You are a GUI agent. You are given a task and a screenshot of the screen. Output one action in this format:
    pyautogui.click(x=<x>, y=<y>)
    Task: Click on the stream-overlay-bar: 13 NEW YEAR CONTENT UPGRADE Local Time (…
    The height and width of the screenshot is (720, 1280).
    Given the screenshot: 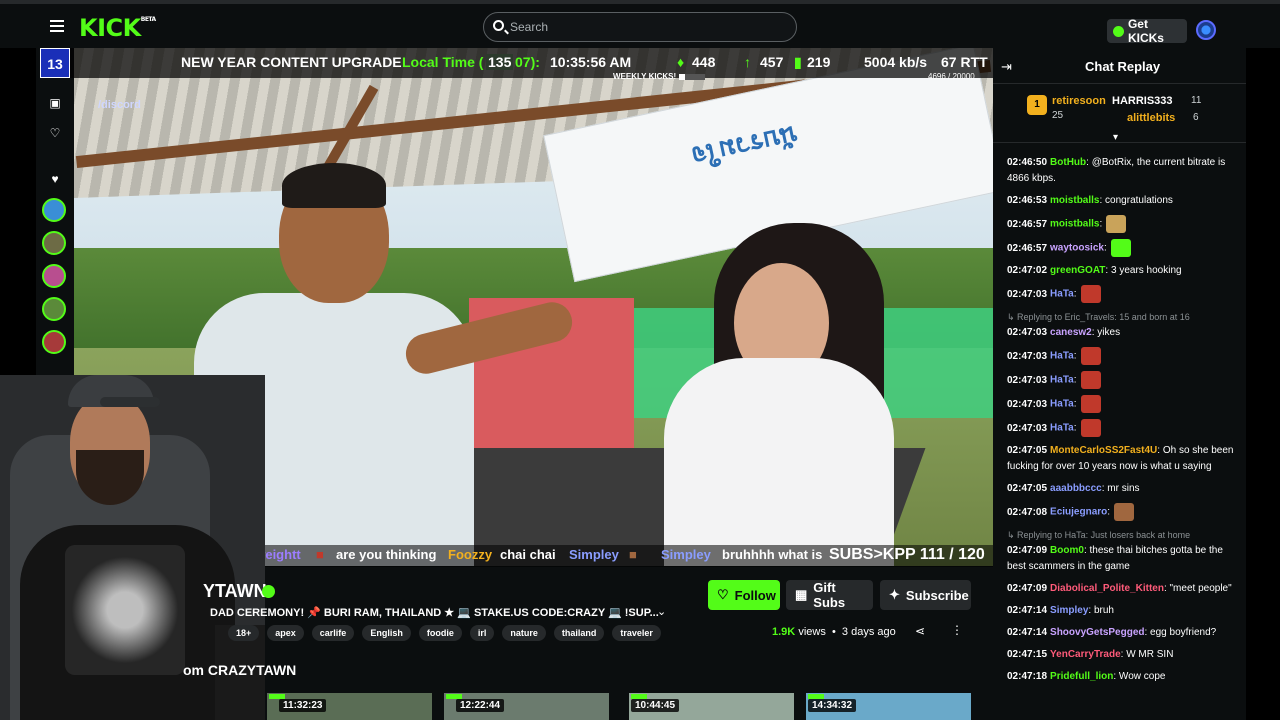 What is the action you would take?
    pyautogui.click(x=516, y=63)
    